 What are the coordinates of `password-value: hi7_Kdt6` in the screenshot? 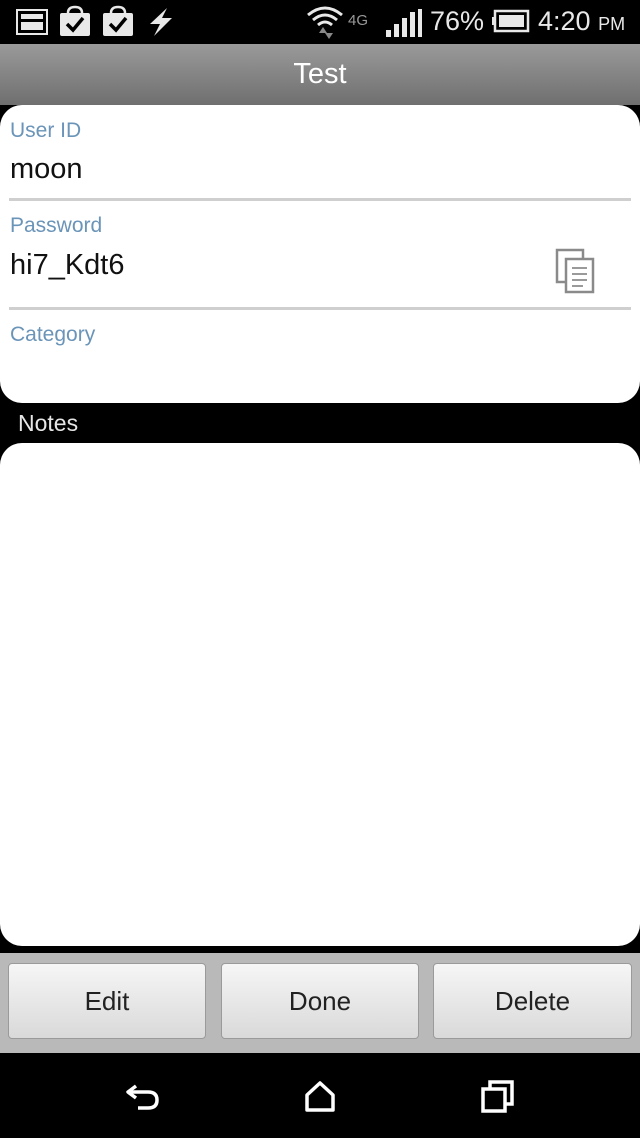 It's located at (67, 265).